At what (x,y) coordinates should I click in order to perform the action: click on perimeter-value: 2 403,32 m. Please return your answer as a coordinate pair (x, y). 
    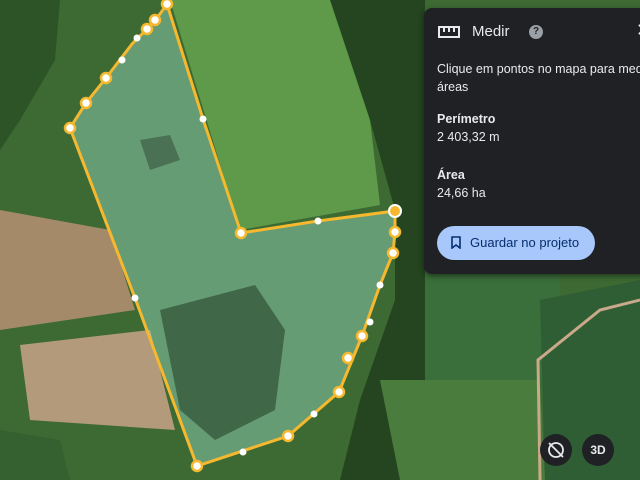
    Looking at the image, I should click on (468, 137).